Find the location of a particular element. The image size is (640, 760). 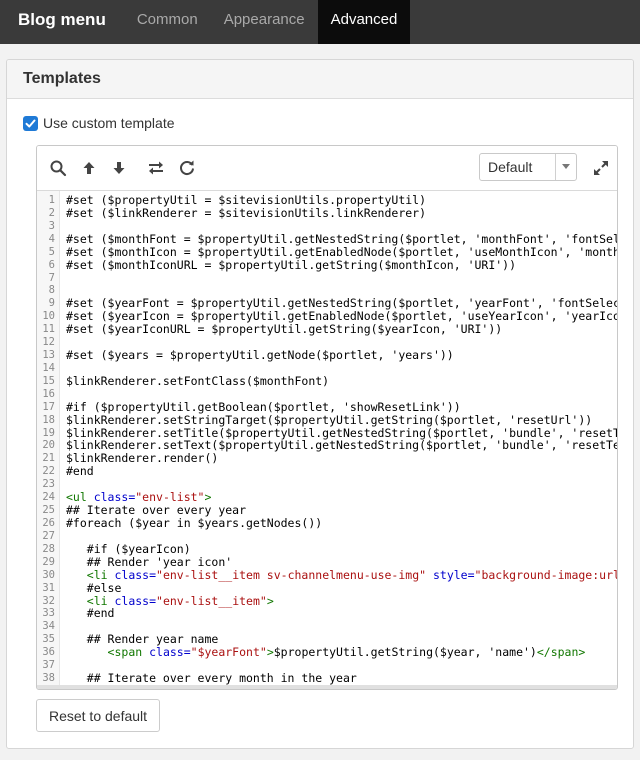

line-number: 6 is located at coordinates (51, 264).